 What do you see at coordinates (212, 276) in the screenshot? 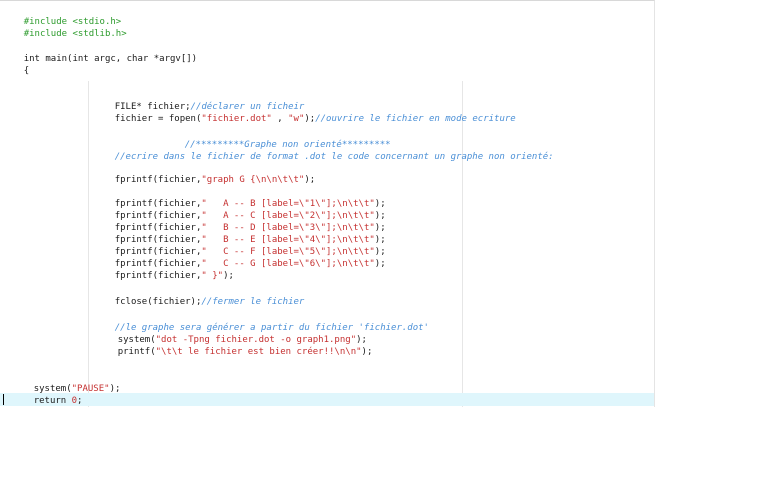
I see `string-literal: " }"` at bounding box center [212, 276].